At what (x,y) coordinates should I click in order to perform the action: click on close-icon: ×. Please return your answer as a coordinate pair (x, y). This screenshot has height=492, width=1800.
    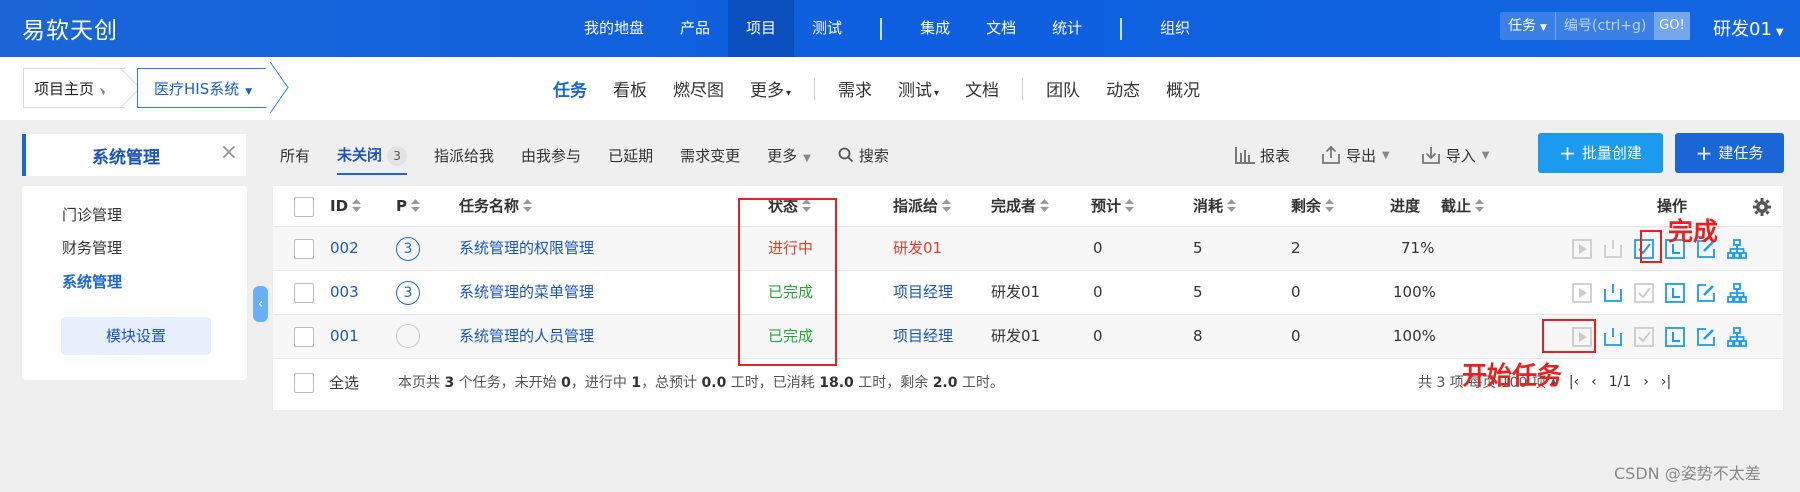
    Looking at the image, I should click on (229, 152).